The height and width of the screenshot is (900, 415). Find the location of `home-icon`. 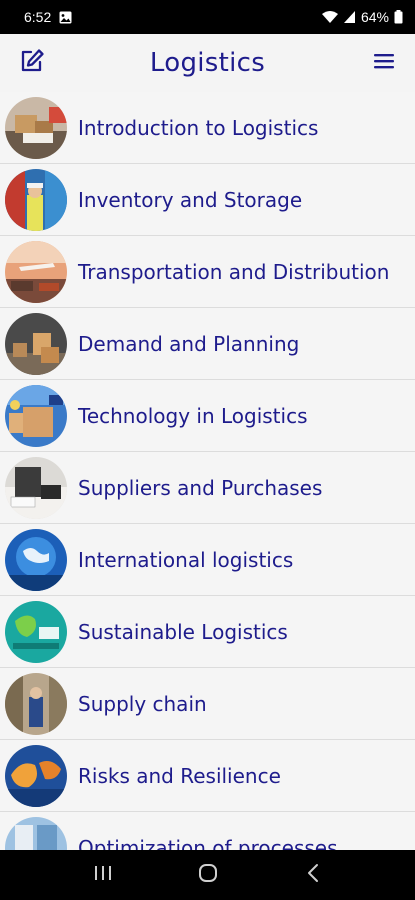

home-icon is located at coordinates (208, 875).